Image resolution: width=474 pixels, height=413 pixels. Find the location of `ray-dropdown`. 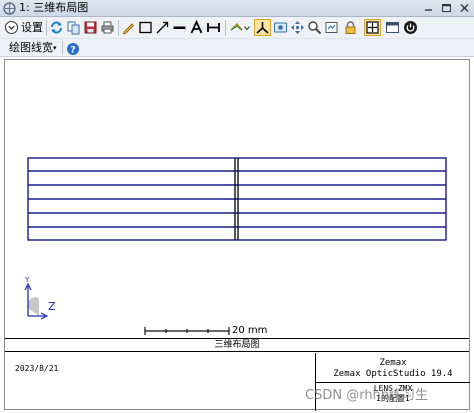

ray-dropdown is located at coordinates (247, 27).